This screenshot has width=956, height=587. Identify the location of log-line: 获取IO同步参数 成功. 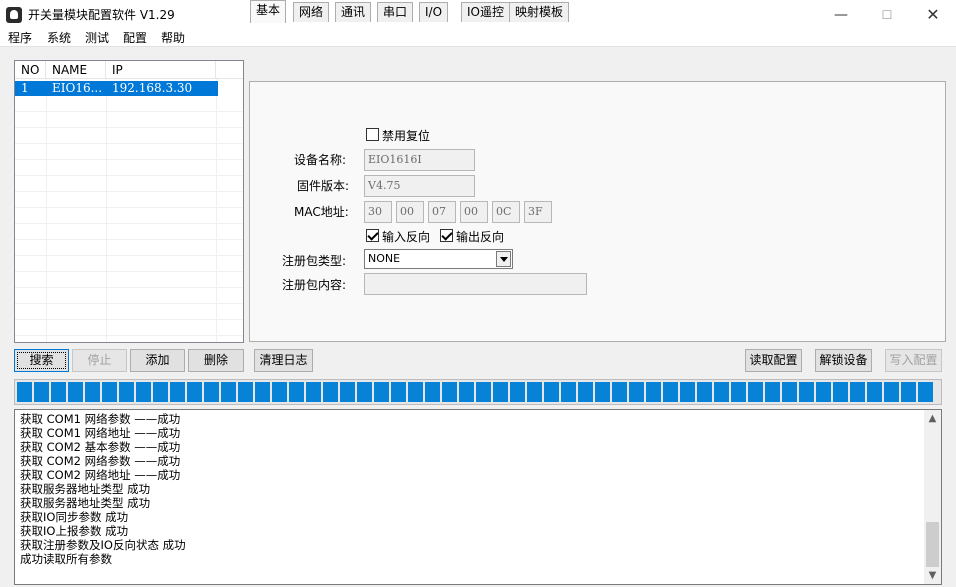
(74, 517).